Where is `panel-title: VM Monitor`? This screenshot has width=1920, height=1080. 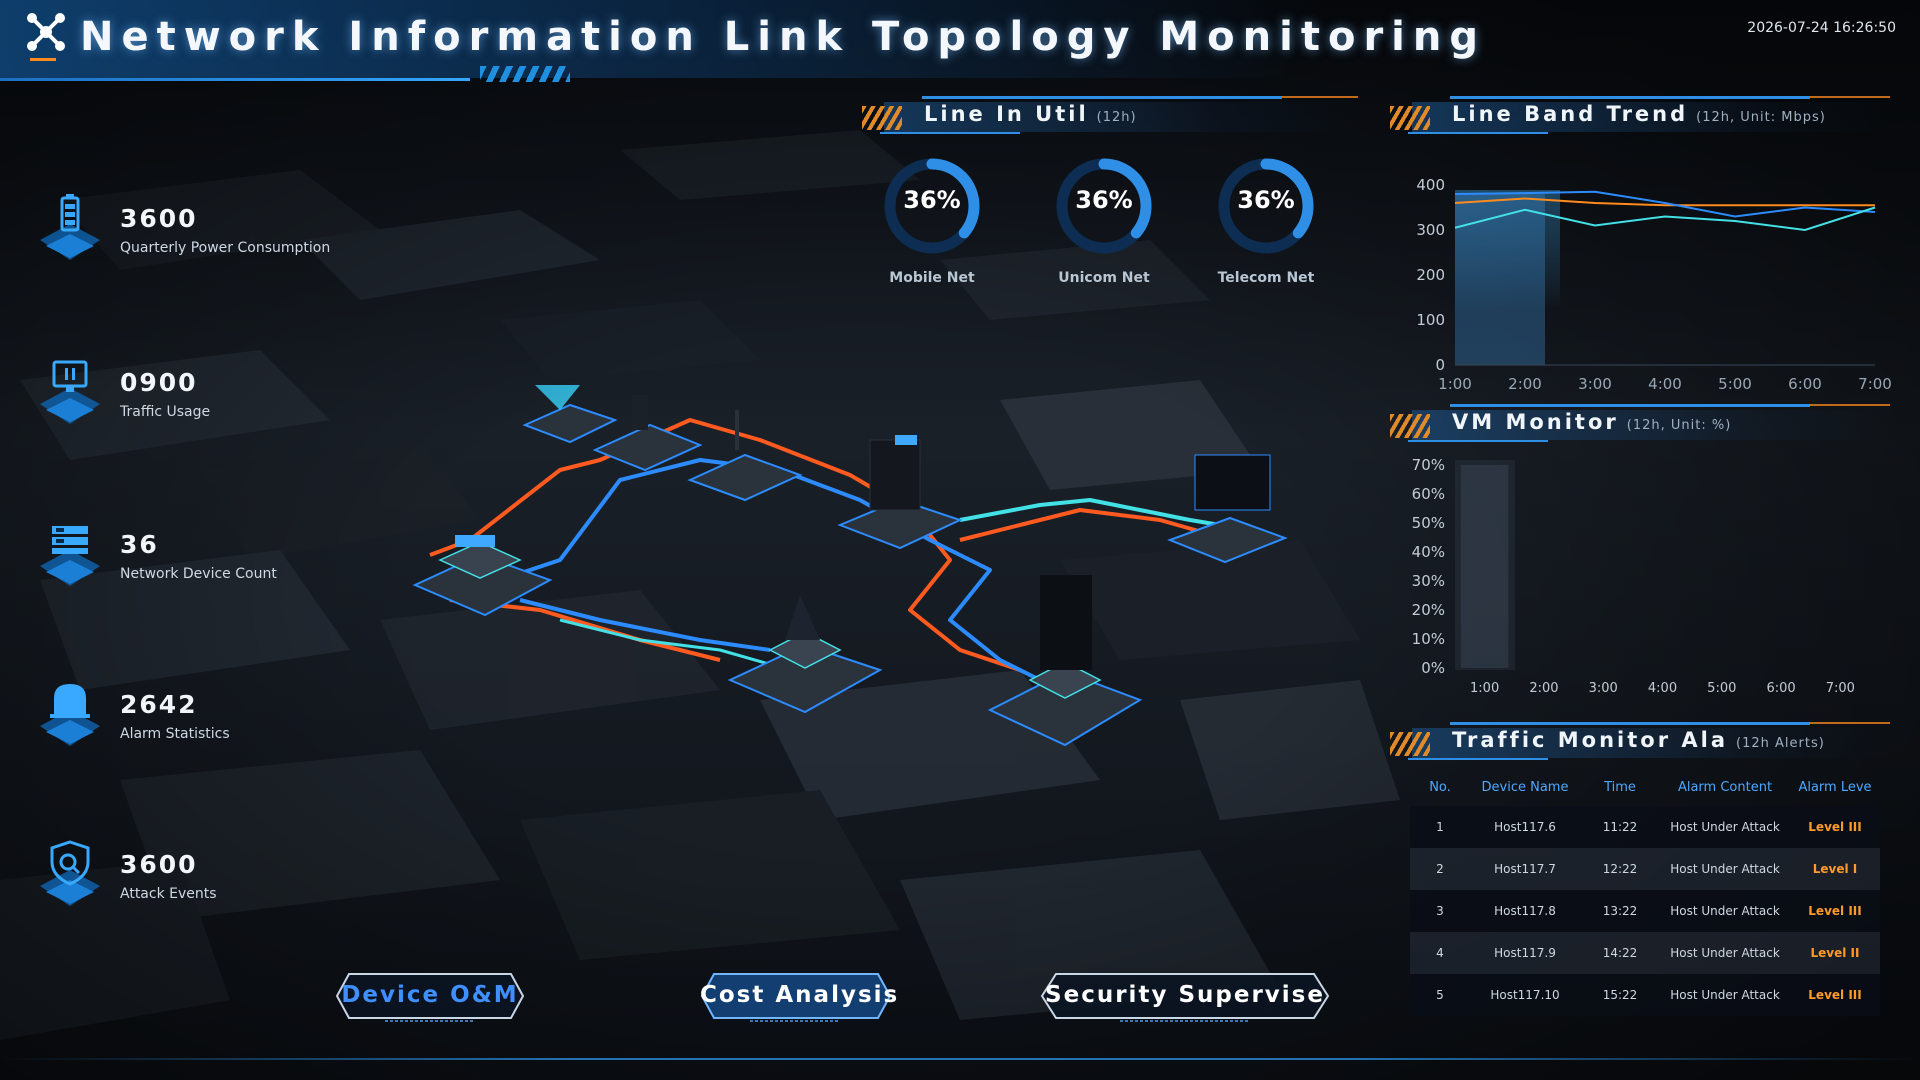
panel-title: VM Monitor is located at coordinates (1535, 422).